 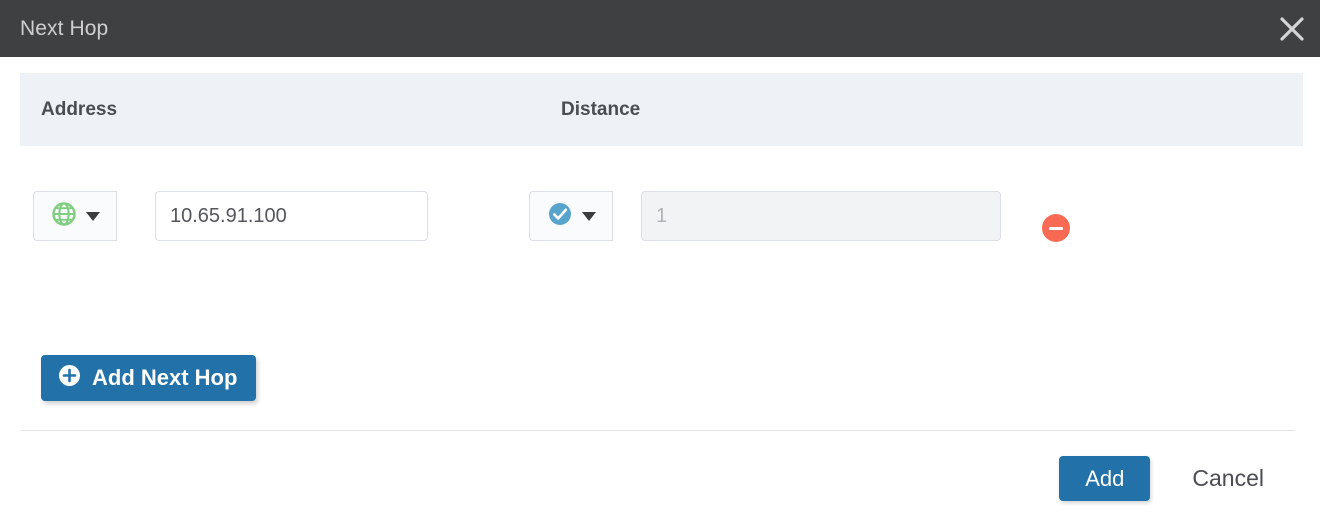 I want to click on column-header-distance: Distance, so click(x=601, y=109).